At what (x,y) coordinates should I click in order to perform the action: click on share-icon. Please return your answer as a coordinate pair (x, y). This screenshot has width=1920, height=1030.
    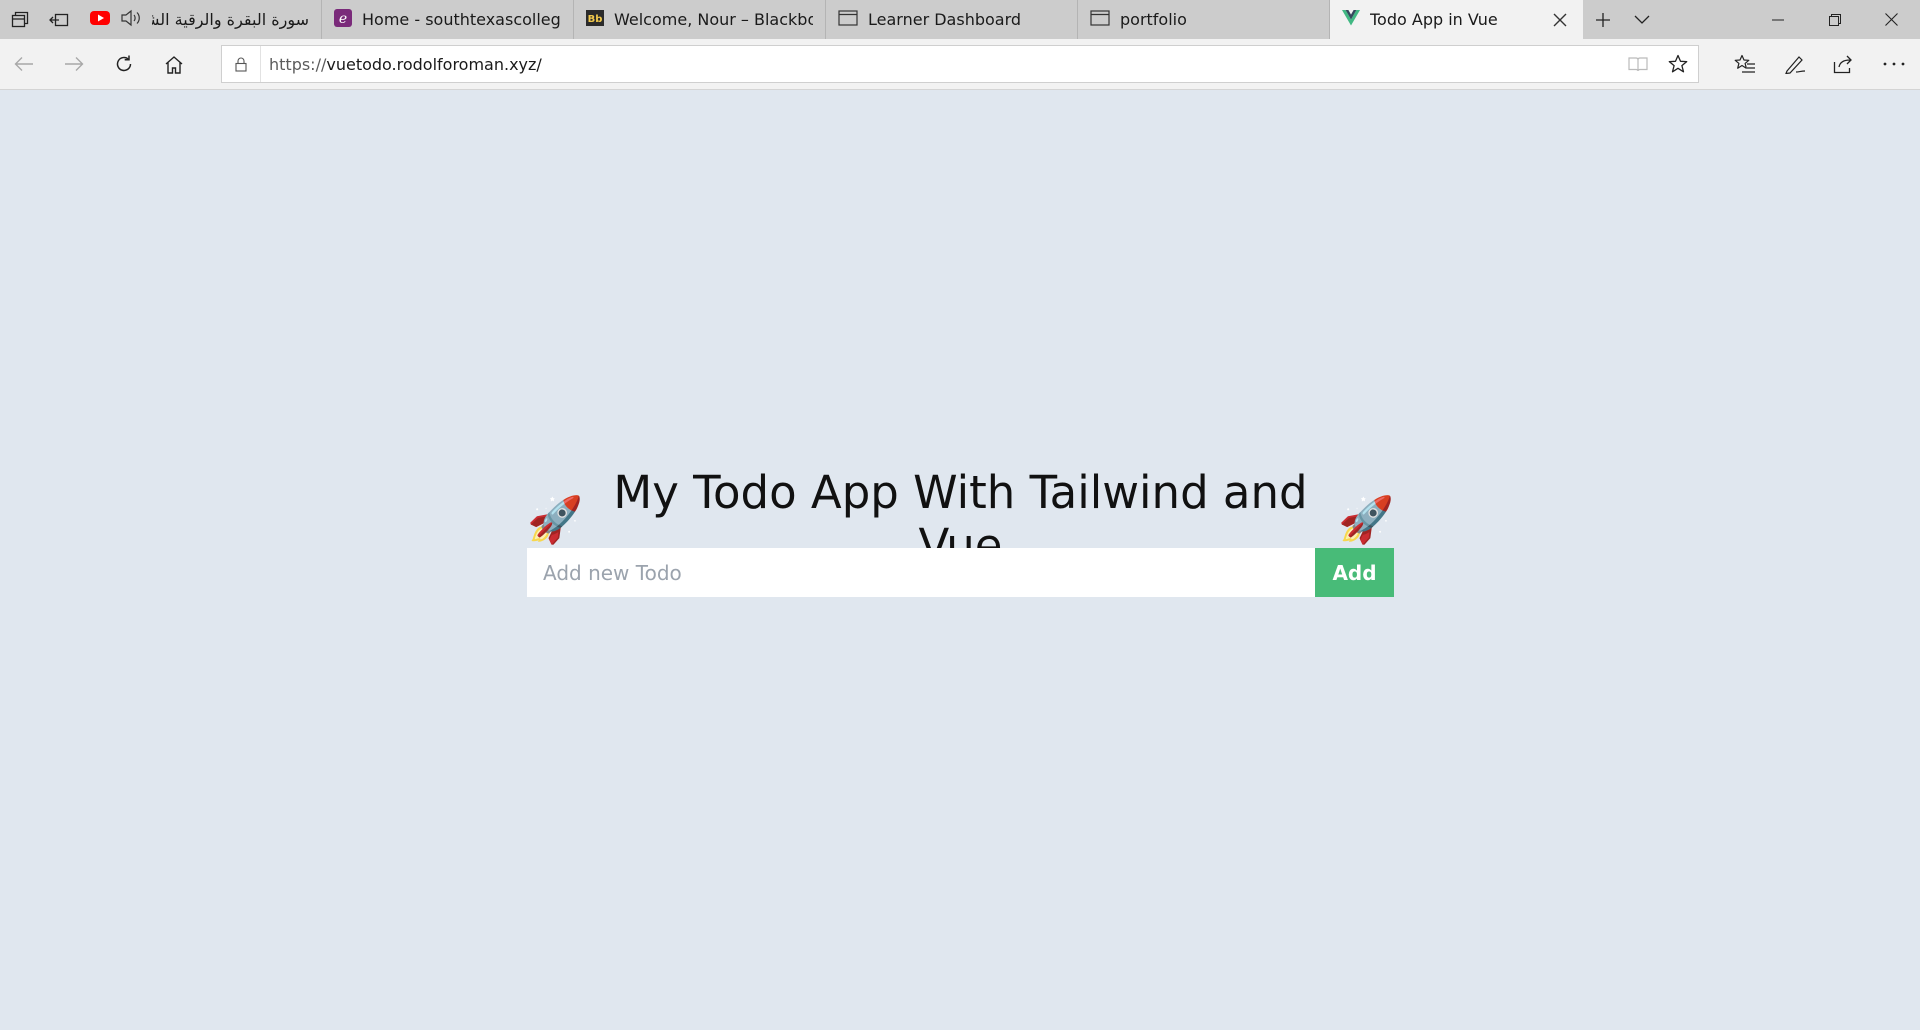
    Looking at the image, I should click on (1844, 64).